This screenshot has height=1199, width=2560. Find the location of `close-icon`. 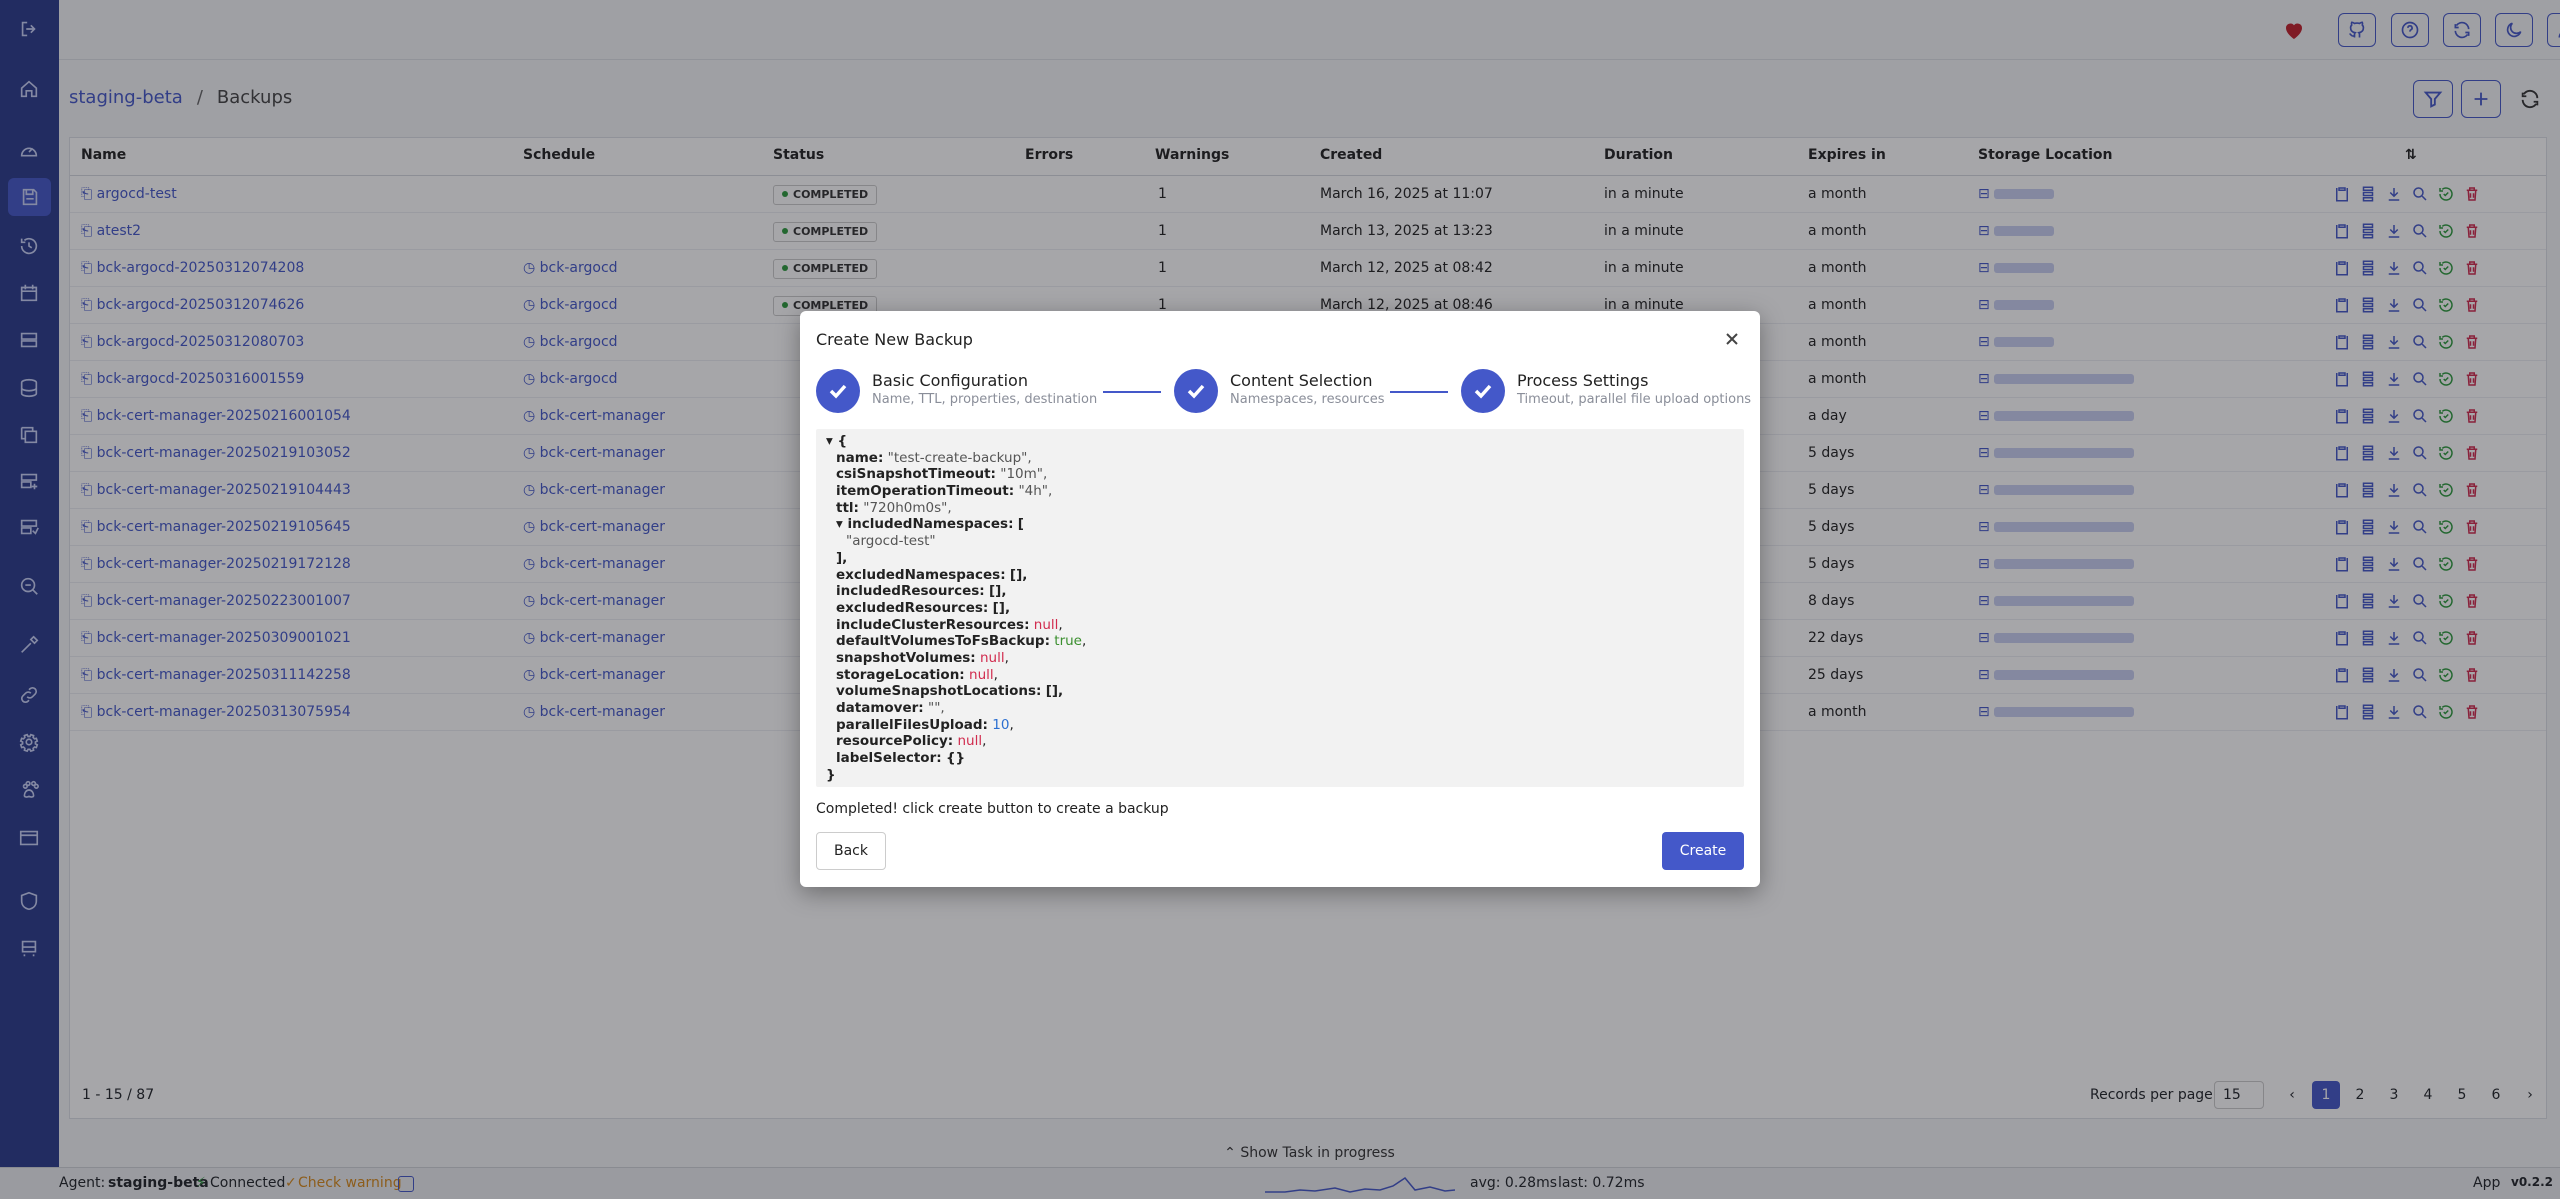

close-icon is located at coordinates (1732, 339).